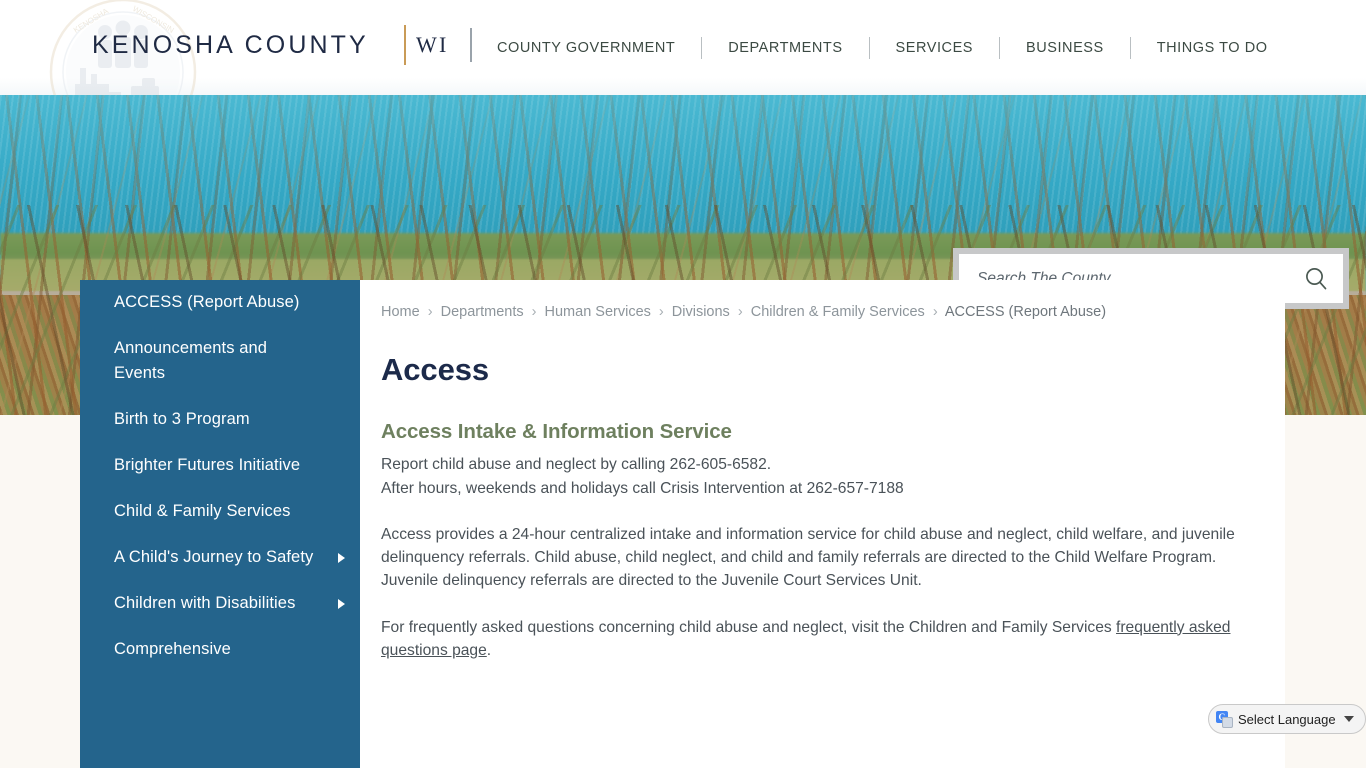 This screenshot has height=768, width=1366. Describe the element at coordinates (205, 603) in the screenshot. I see `sidebar-item-label: Children with Disabilities` at that location.